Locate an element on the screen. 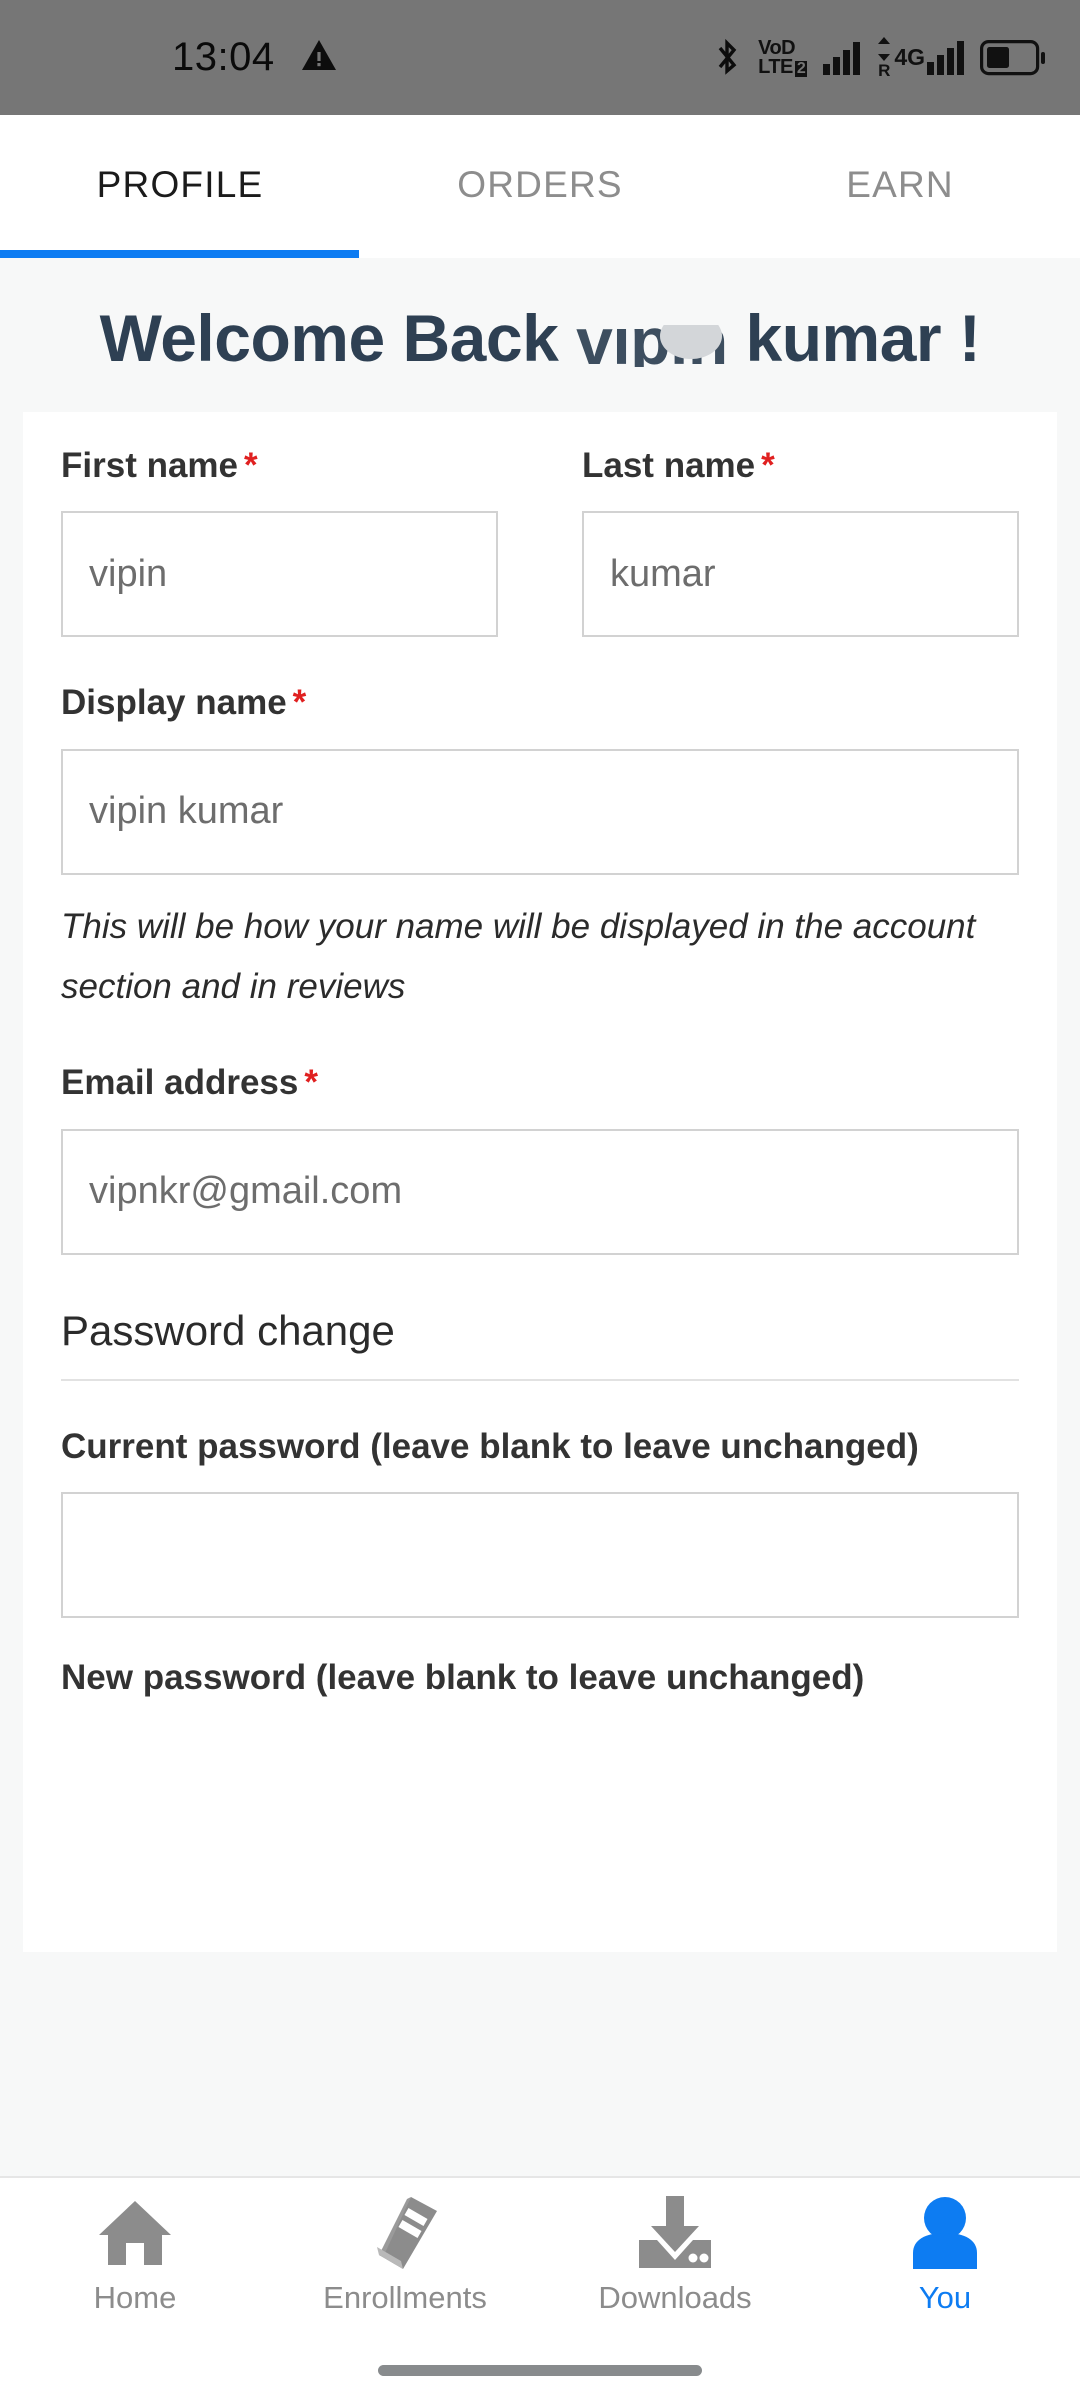 The width and height of the screenshot is (1080, 2400). active-tab-indicator is located at coordinates (179, 254).